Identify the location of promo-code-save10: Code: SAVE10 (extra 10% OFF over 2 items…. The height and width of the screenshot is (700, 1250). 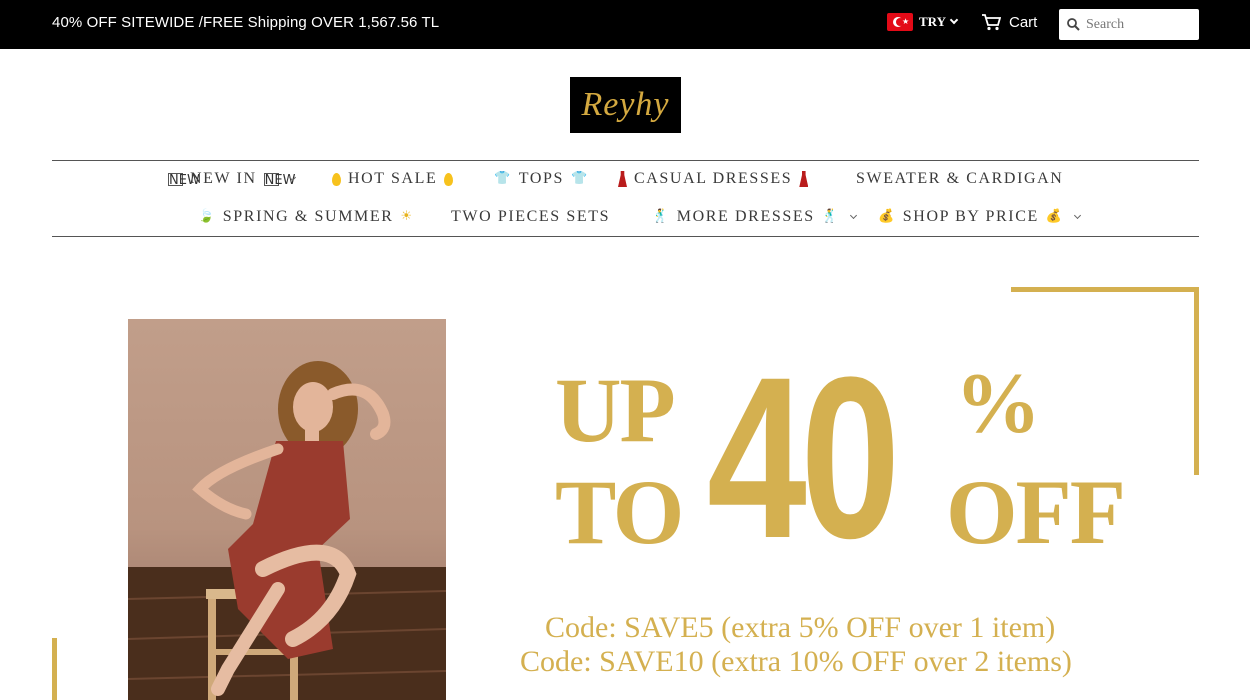
(796, 661).